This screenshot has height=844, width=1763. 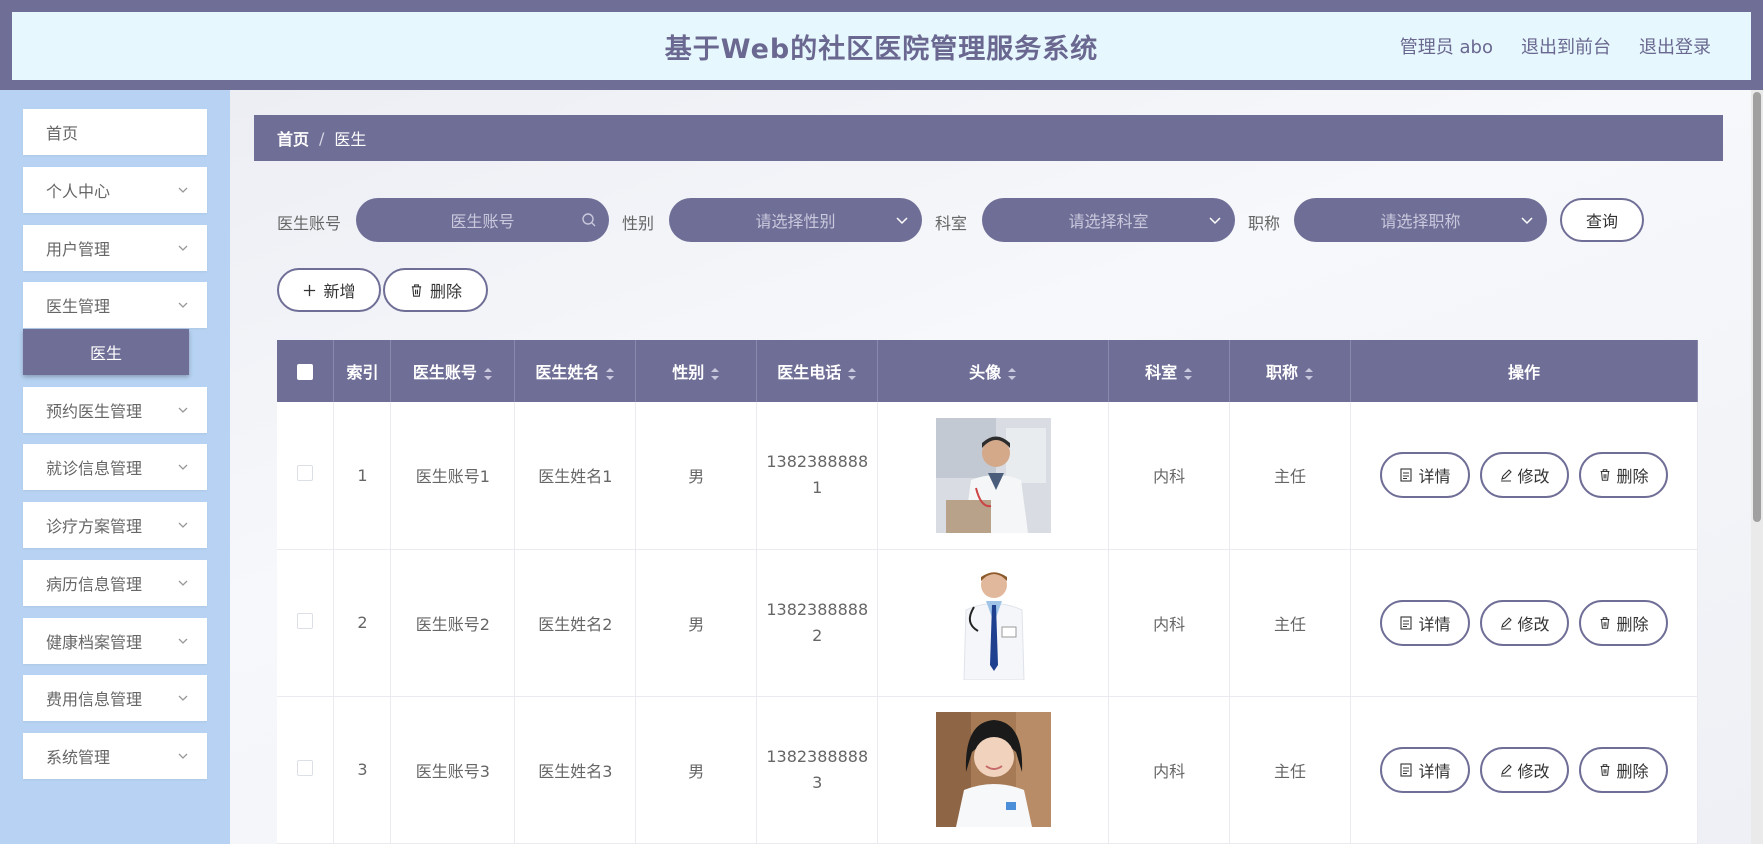 I want to click on bulk-delete-button: 删除, so click(x=435, y=290).